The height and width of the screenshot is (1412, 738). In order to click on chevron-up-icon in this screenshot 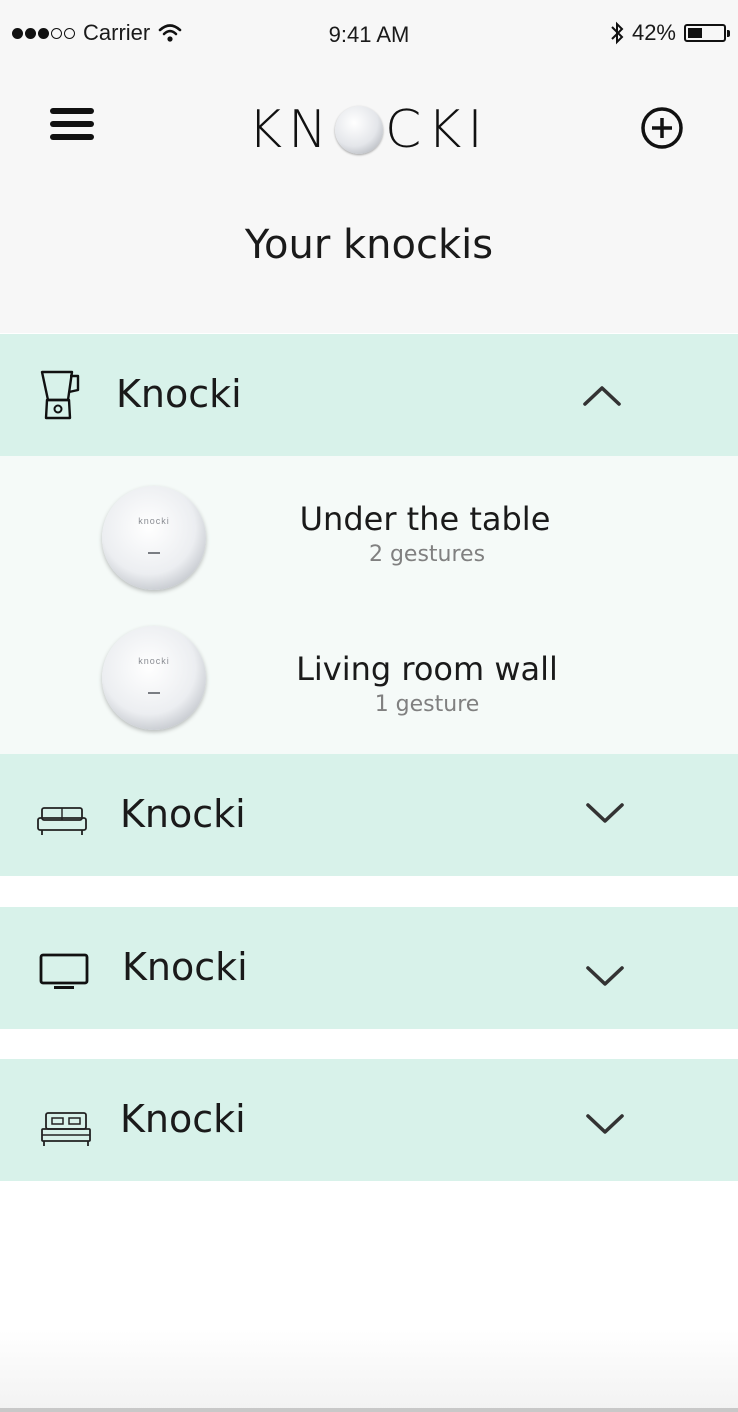, I will do `click(602, 397)`.